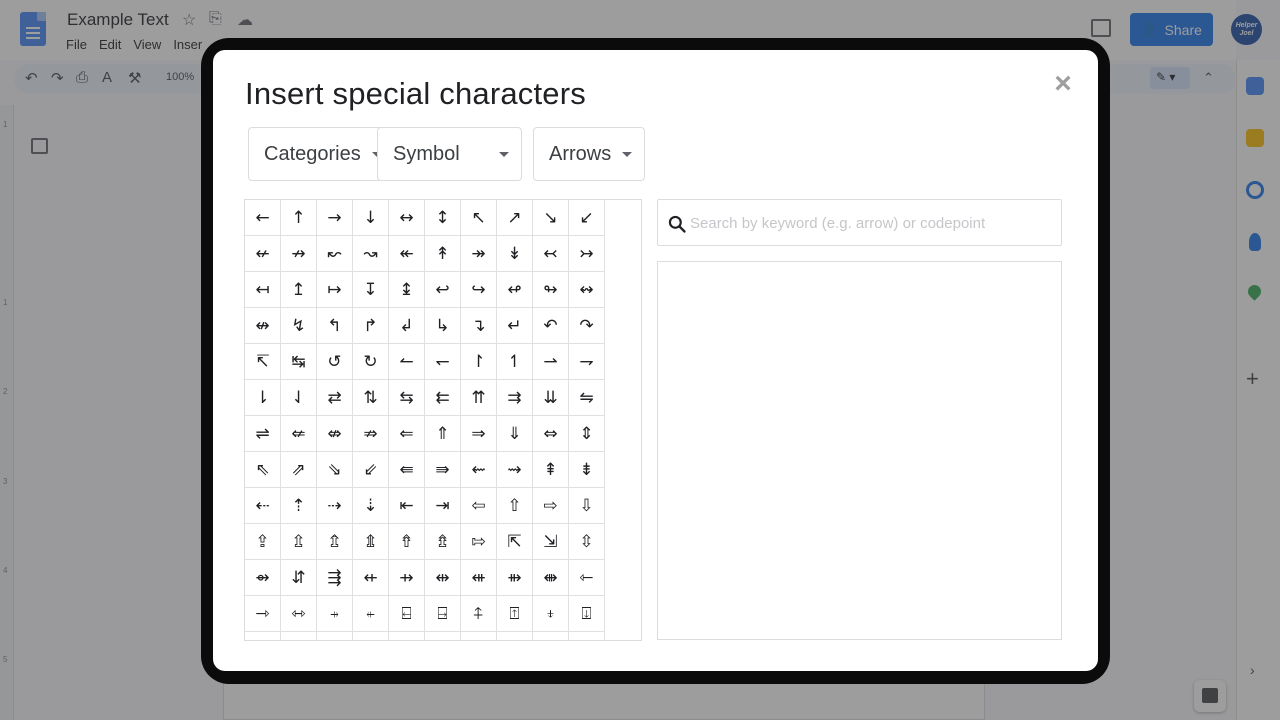 This screenshot has height=720, width=1280. I want to click on character-cell: ↚, so click(263, 254).